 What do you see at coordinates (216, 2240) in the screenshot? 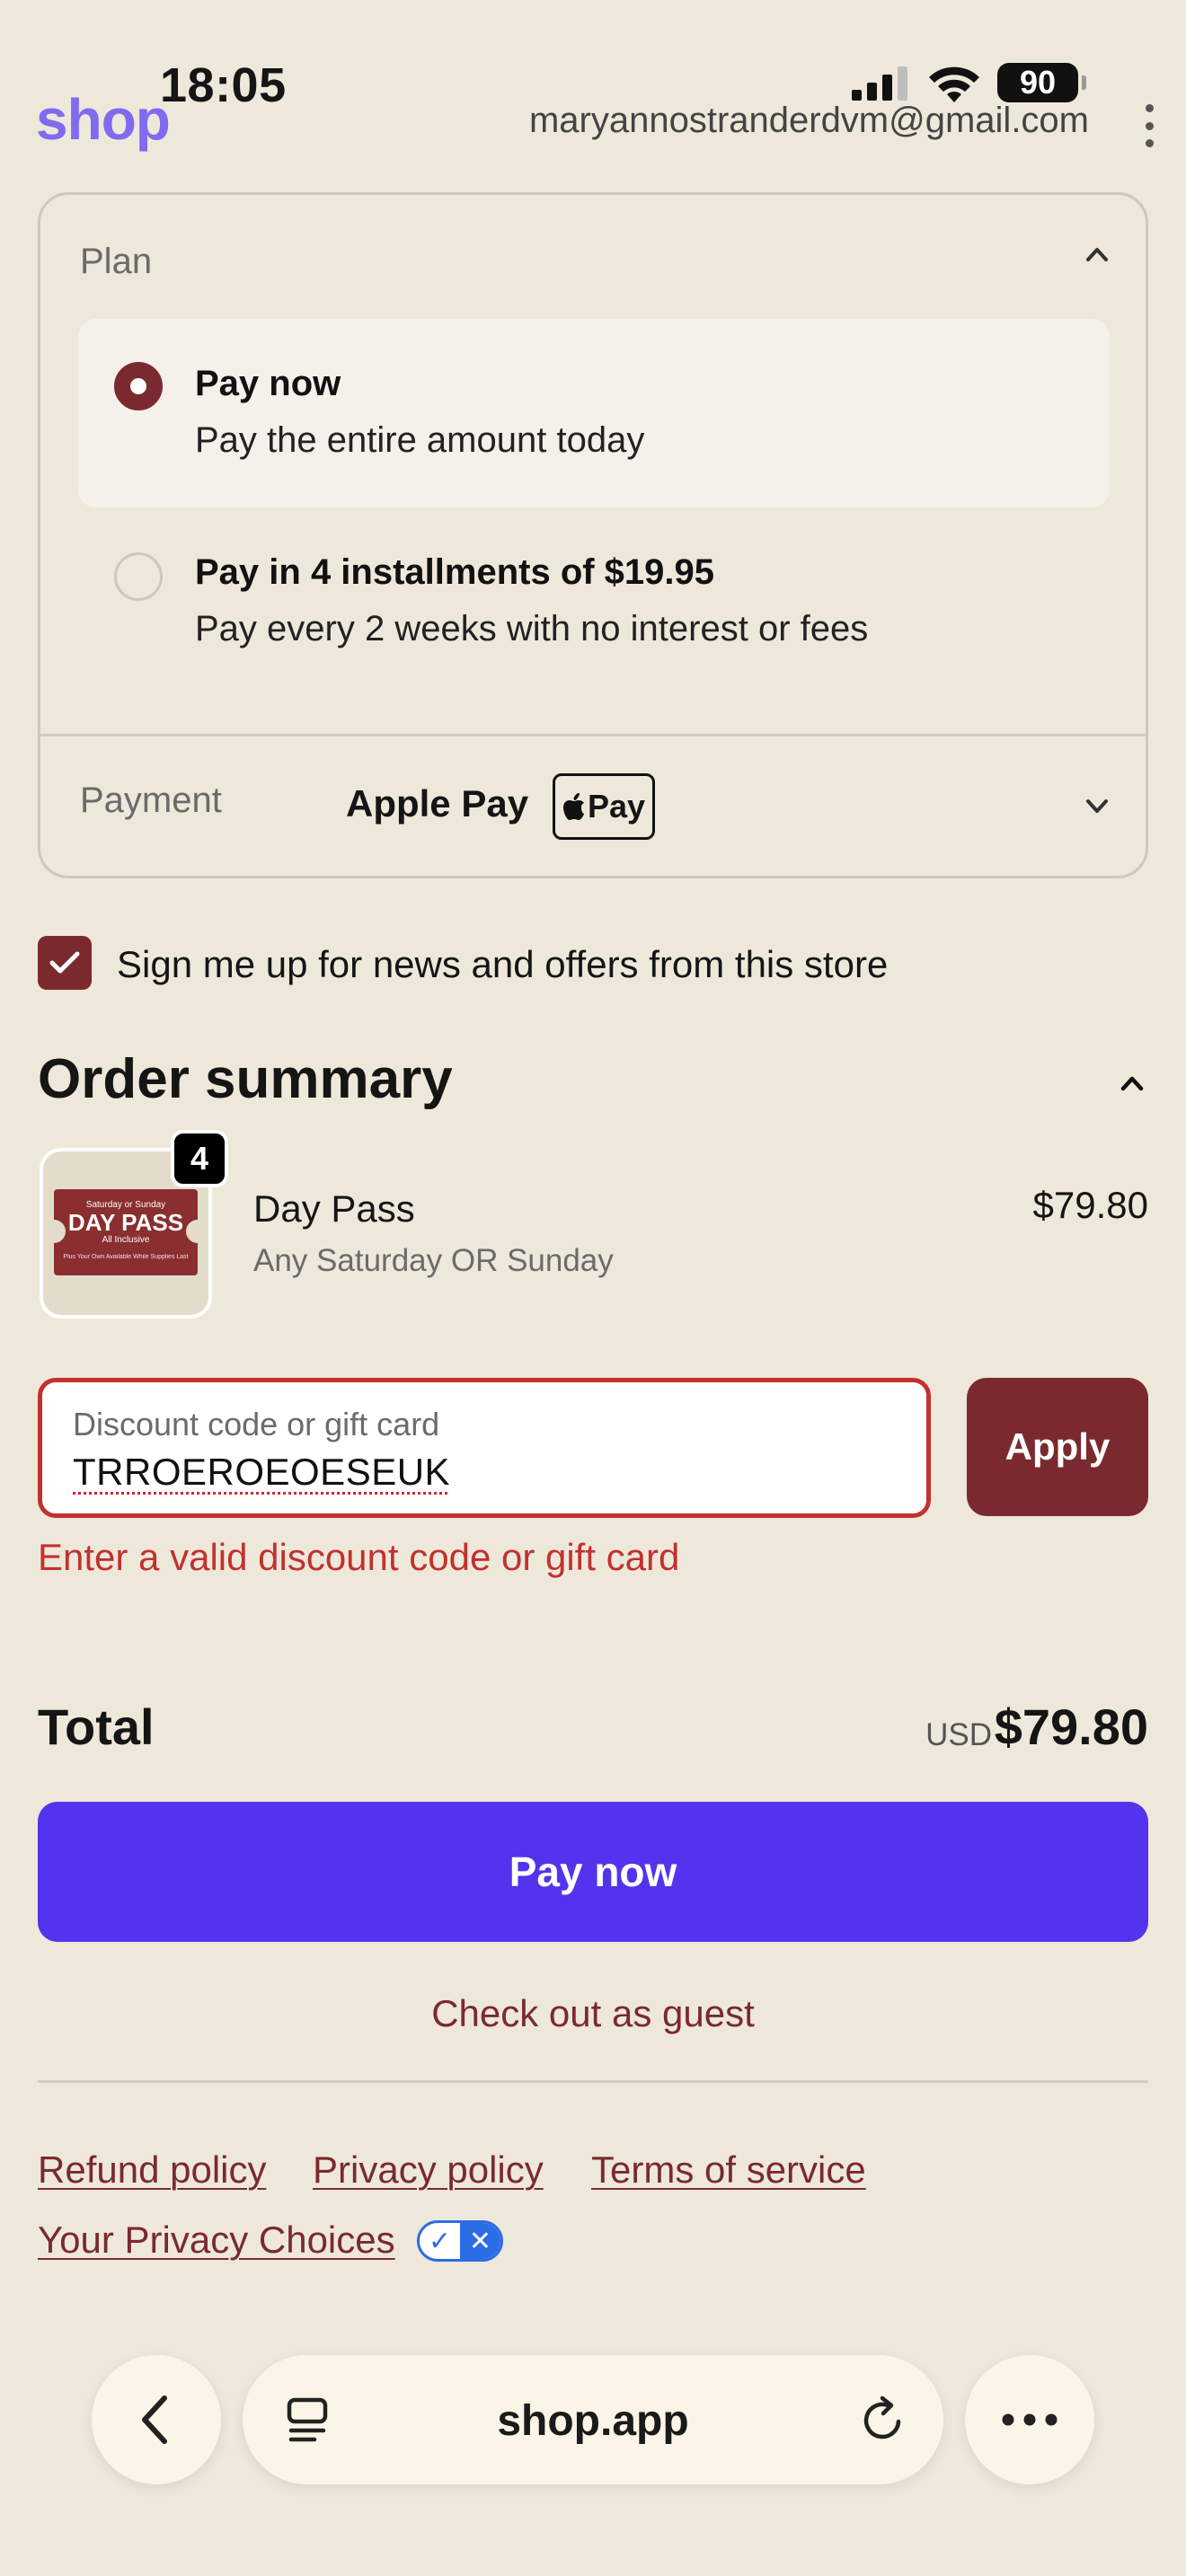
I see `privacy-choices-link: Your Privacy Choices` at bounding box center [216, 2240].